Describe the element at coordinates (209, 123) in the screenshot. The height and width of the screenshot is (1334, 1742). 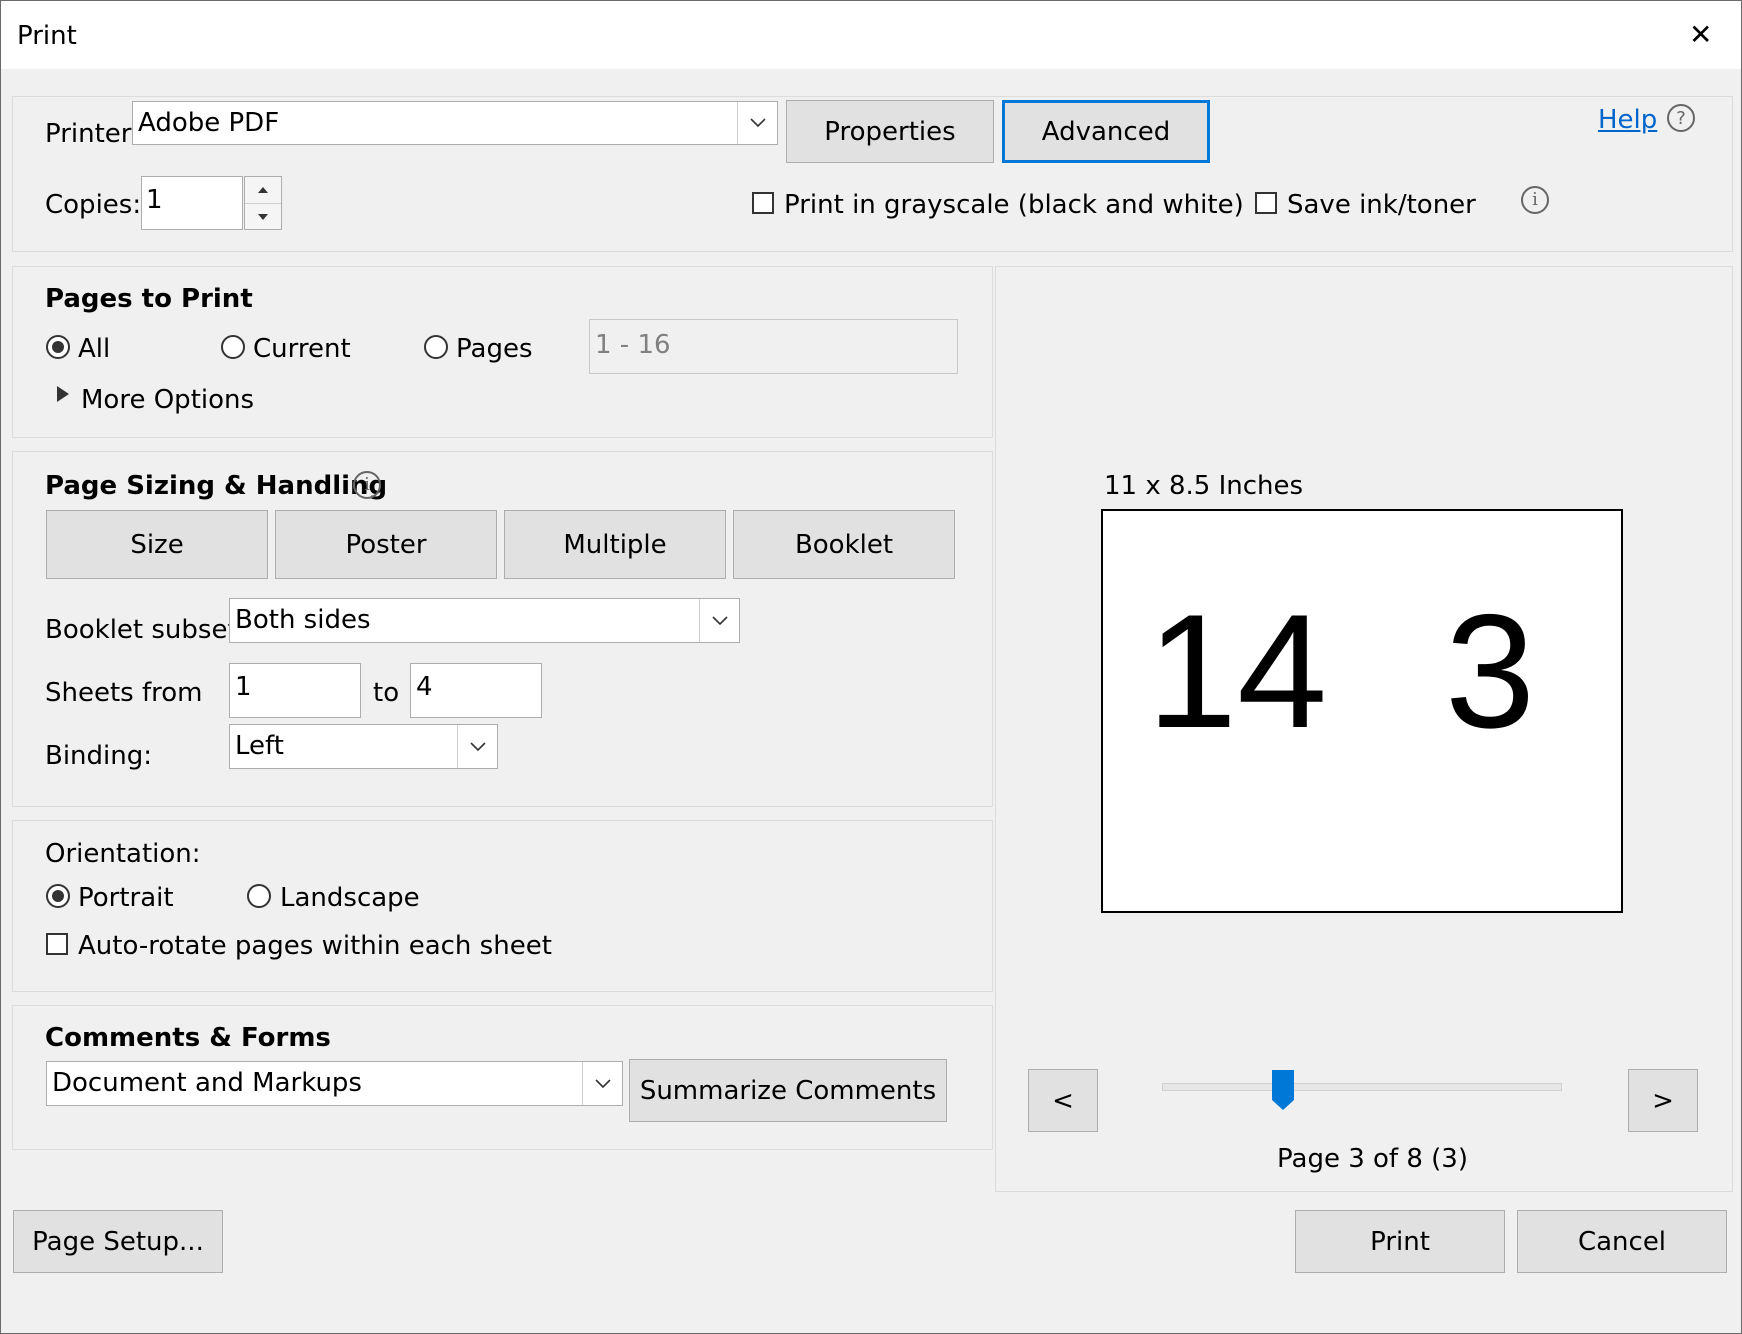
I see `printer-value: Adobe PDF` at that location.